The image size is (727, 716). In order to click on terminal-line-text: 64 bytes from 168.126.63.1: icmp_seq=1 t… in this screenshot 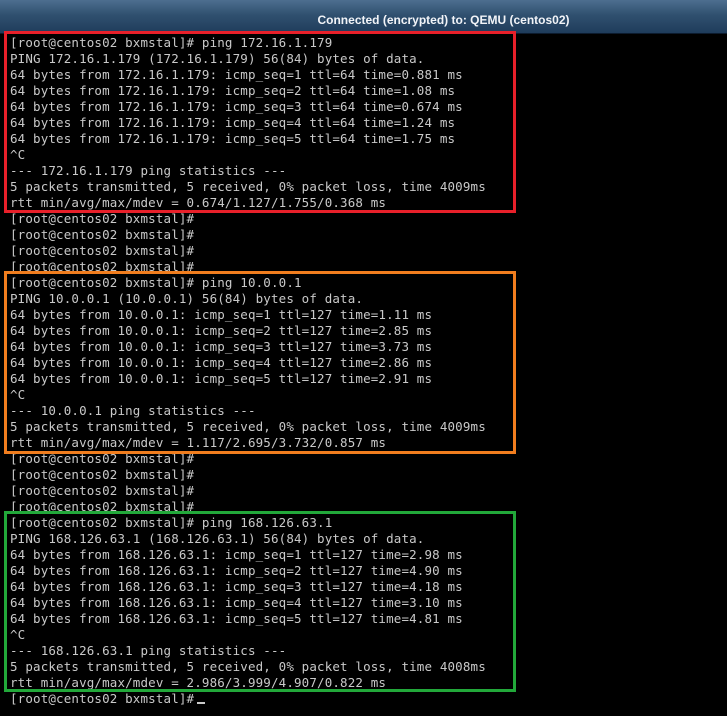, I will do `click(236, 554)`.